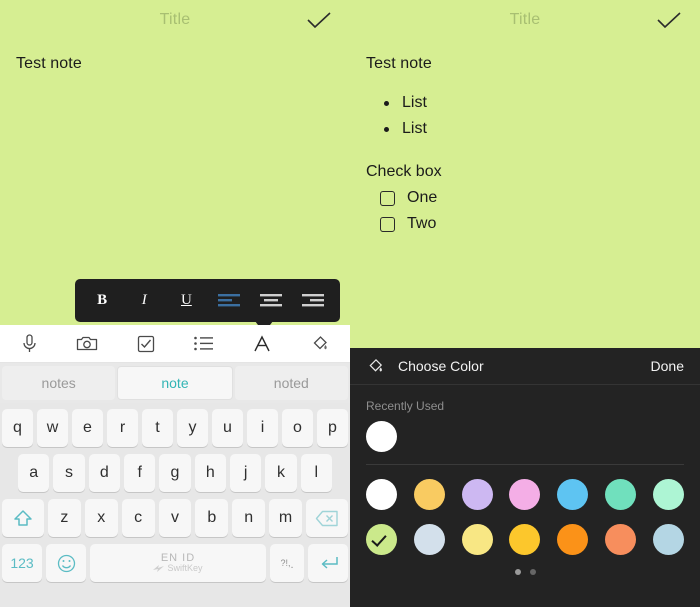 The width and height of the screenshot is (700, 607). I want to click on key-h: h, so click(210, 473).